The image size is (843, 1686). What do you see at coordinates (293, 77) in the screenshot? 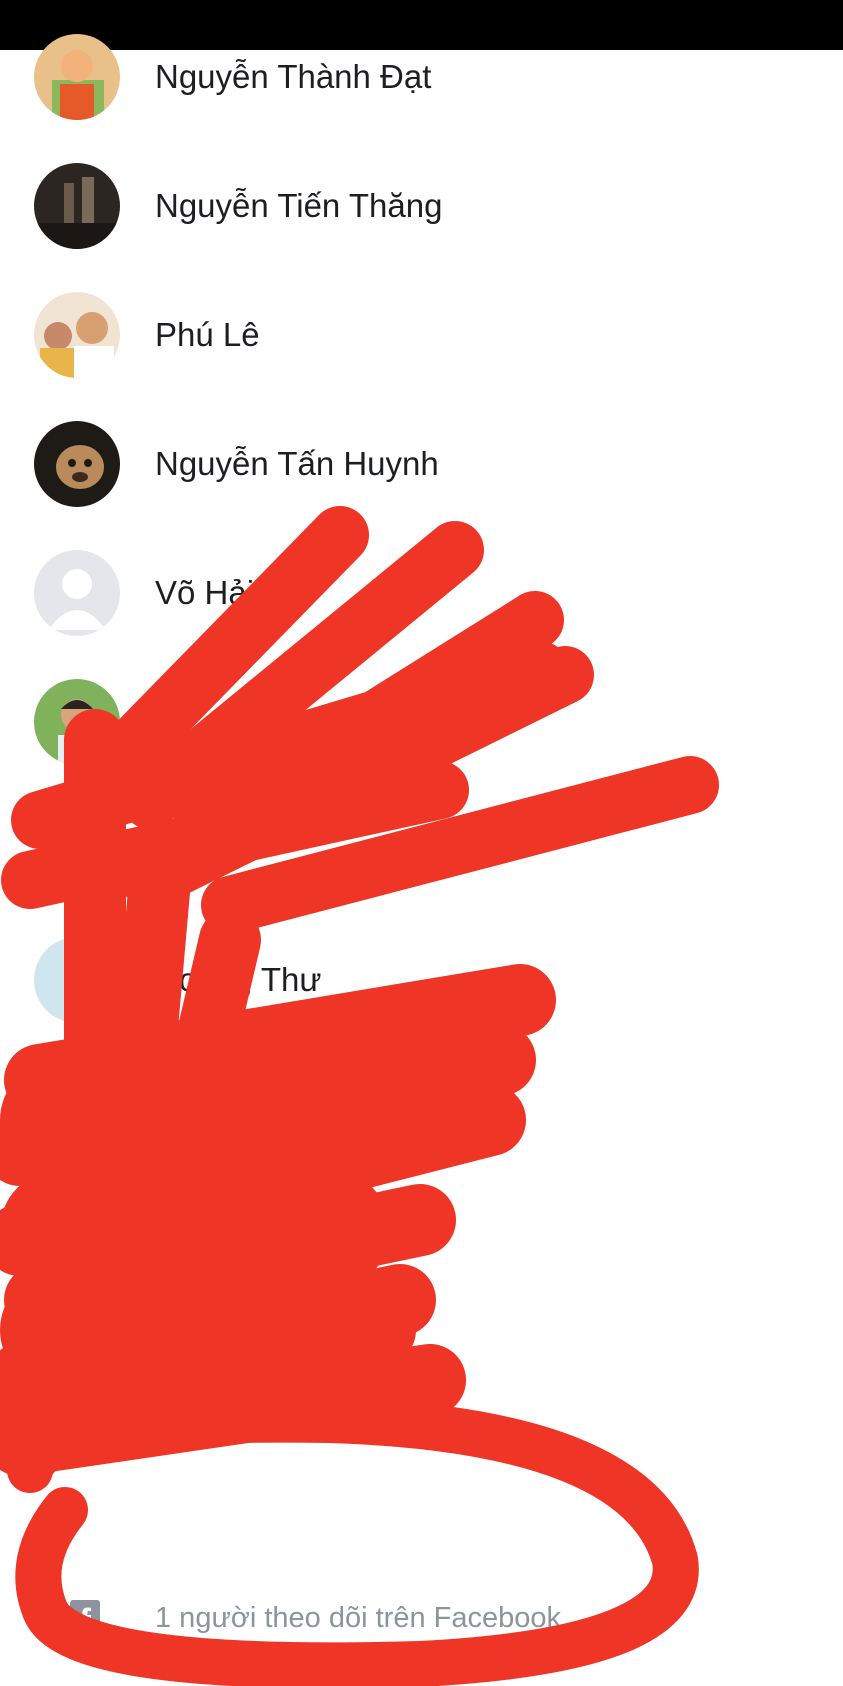
I see `friend-name: Nguyễn Thành Đạt` at bounding box center [293, 77].